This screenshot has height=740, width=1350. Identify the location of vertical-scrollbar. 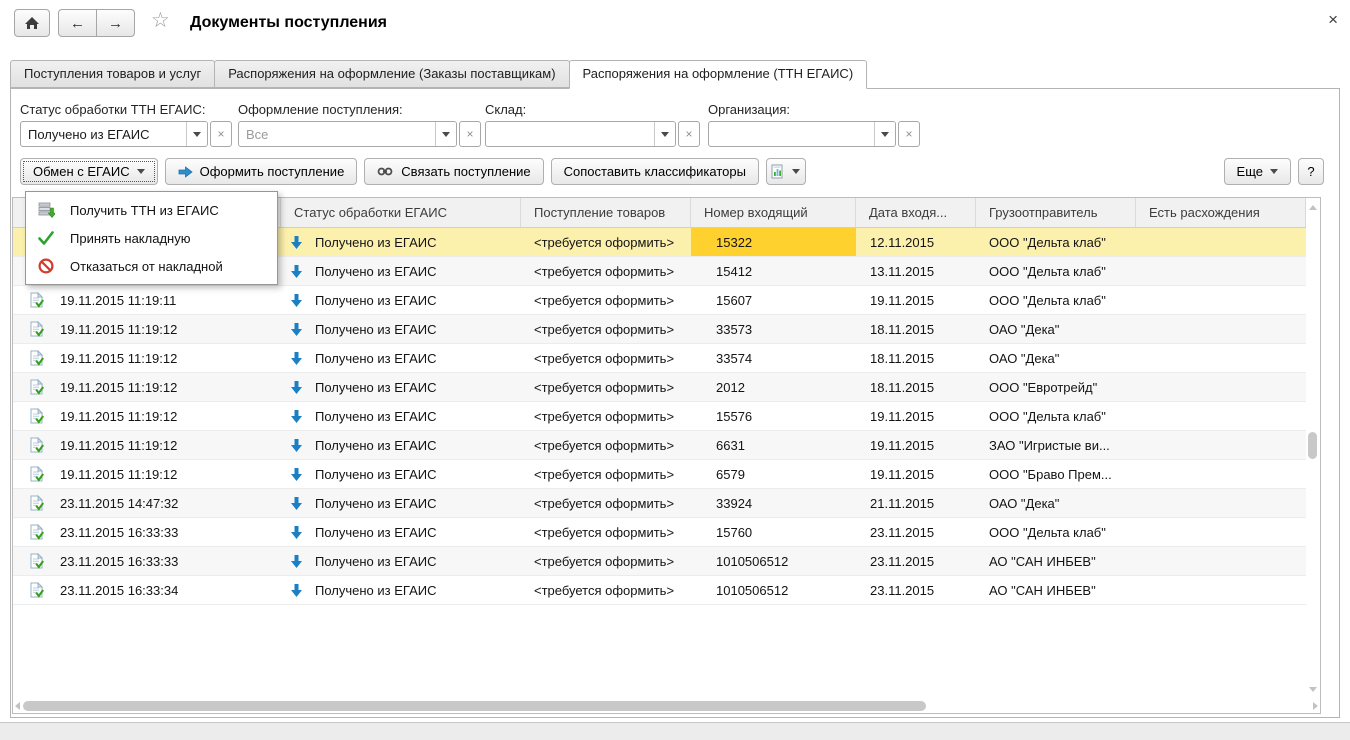
(1313, 448).